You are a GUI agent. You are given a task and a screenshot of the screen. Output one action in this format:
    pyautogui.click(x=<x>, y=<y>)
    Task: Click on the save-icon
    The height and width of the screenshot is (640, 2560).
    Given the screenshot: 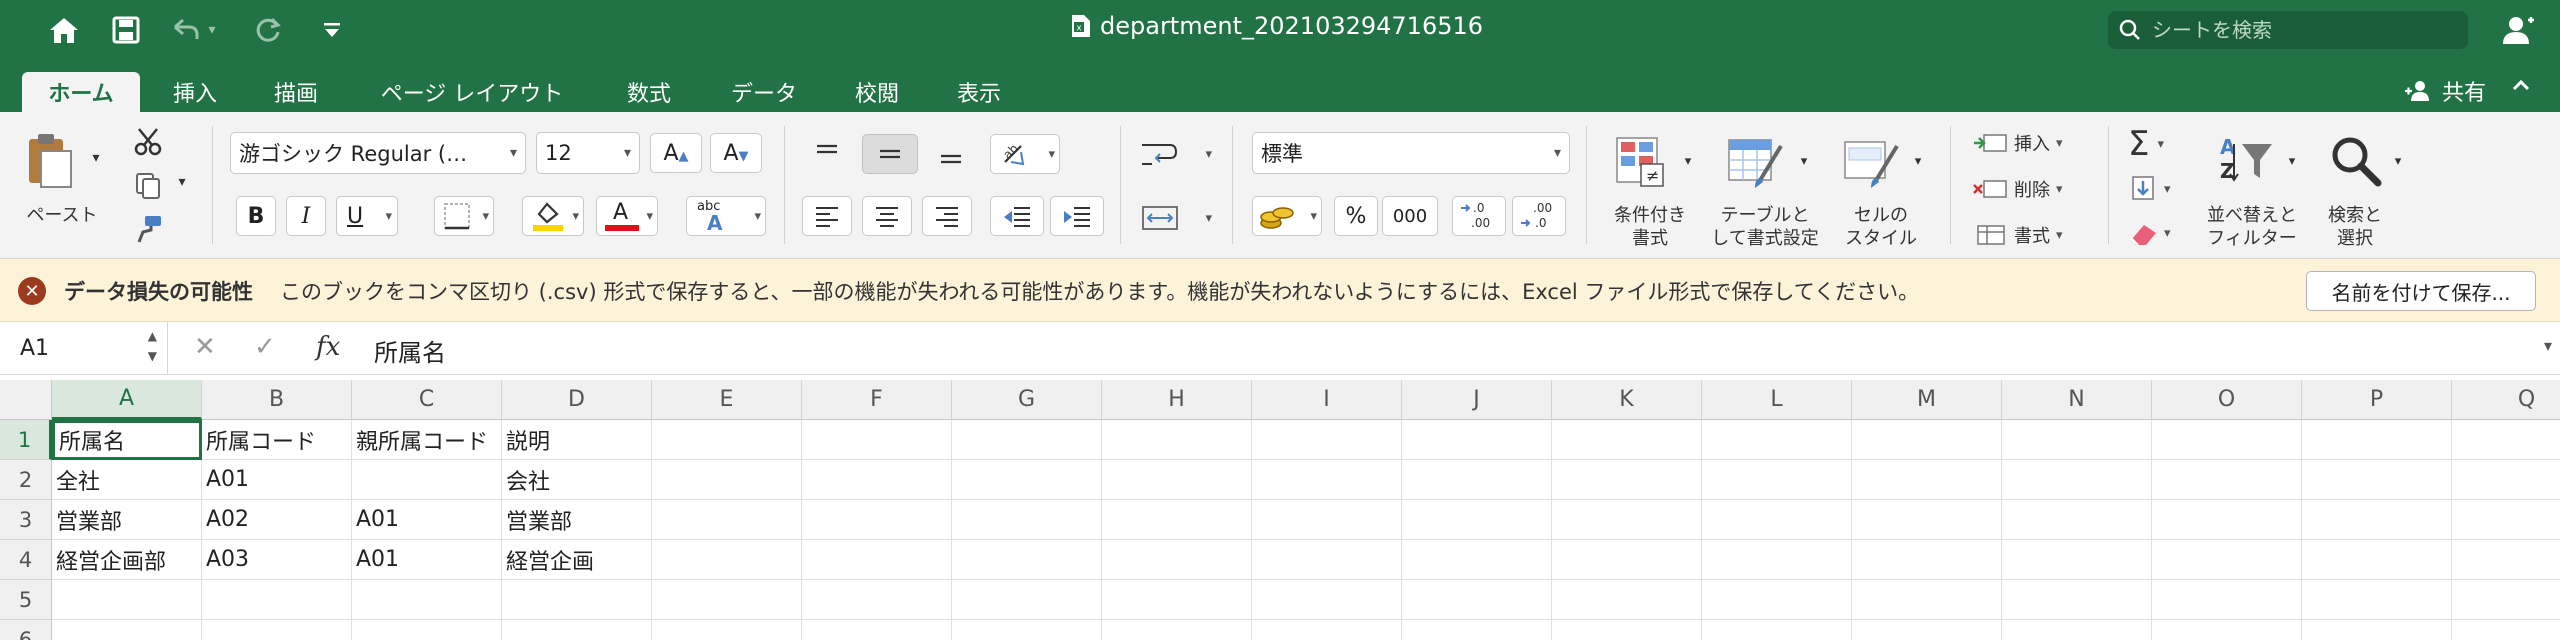 What is the action you would take?
    pyautogui.click(x=126, y=30)
    